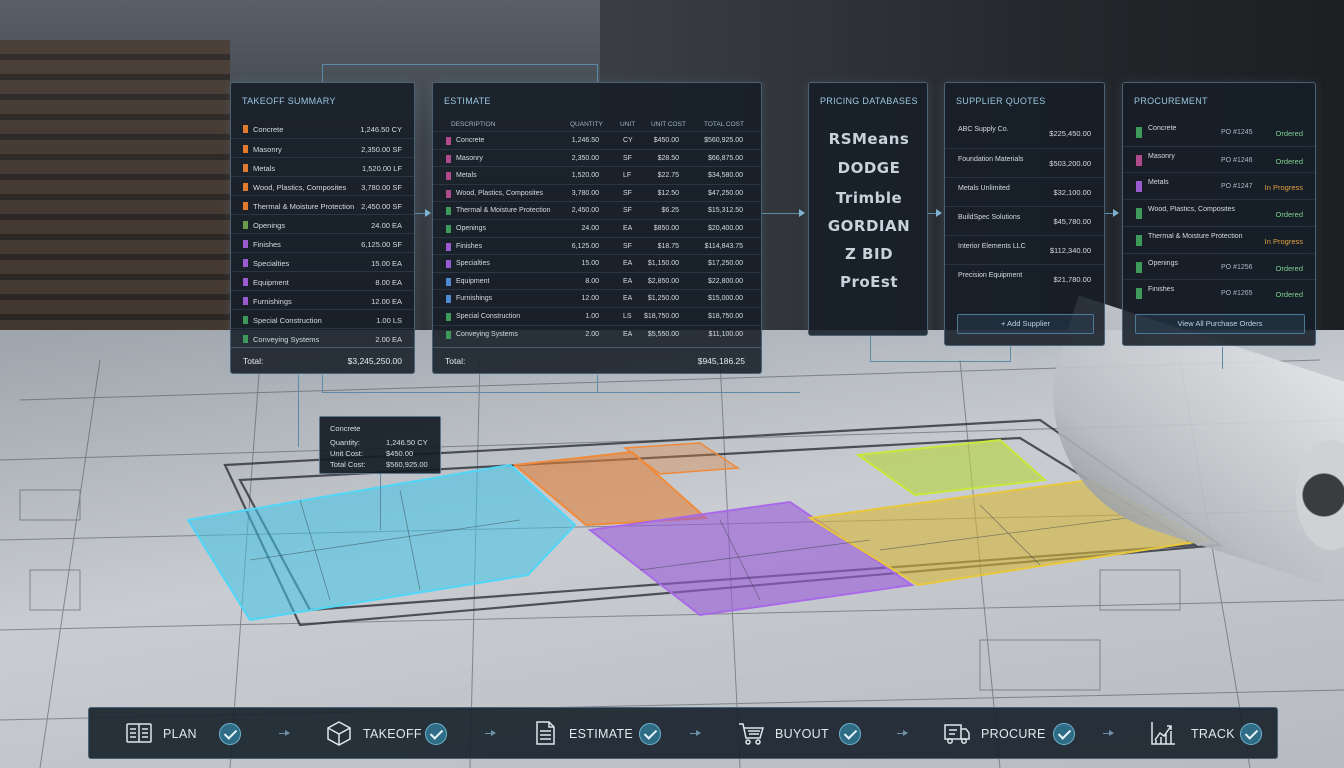 The height and width of the screenshot is (768, 1344). I want to click on takeoff-row: Finishes 6,125.00 SF, so click(322, 242).